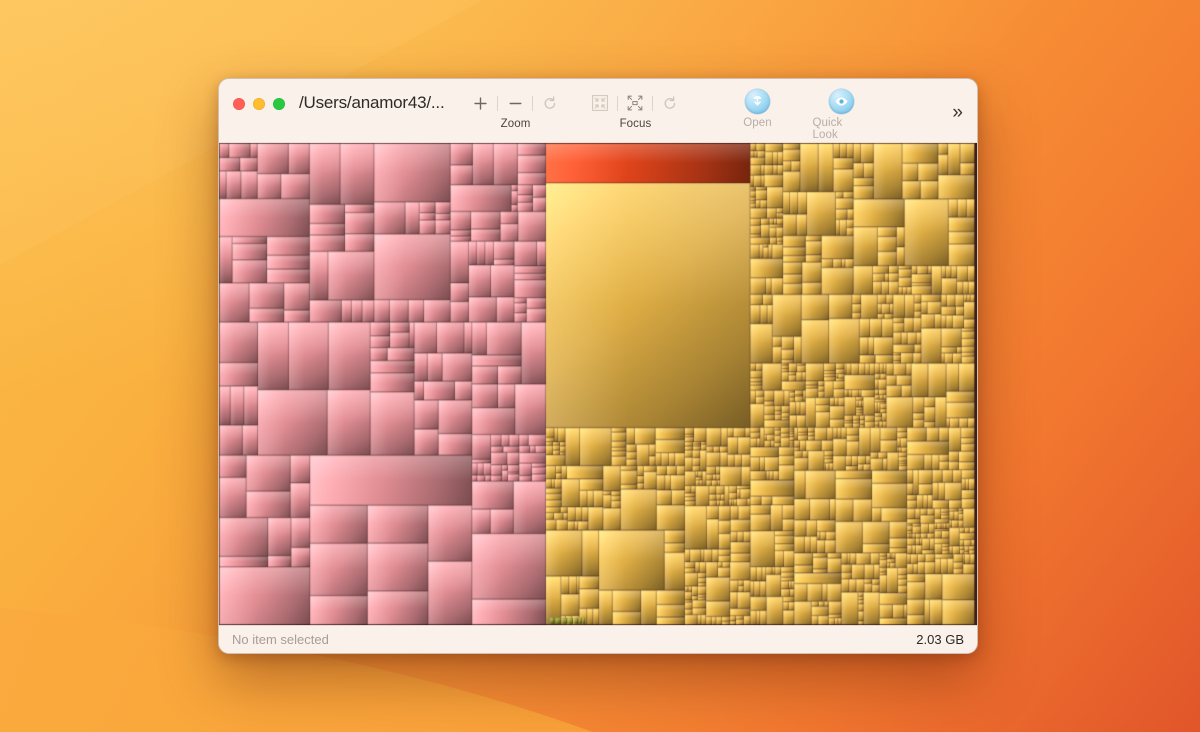 This screenshot has height=732, width=1200. Describe the element at coordinates (841, 115) in the screenshot. I see `quick-look-button: Quick Look` at that location.